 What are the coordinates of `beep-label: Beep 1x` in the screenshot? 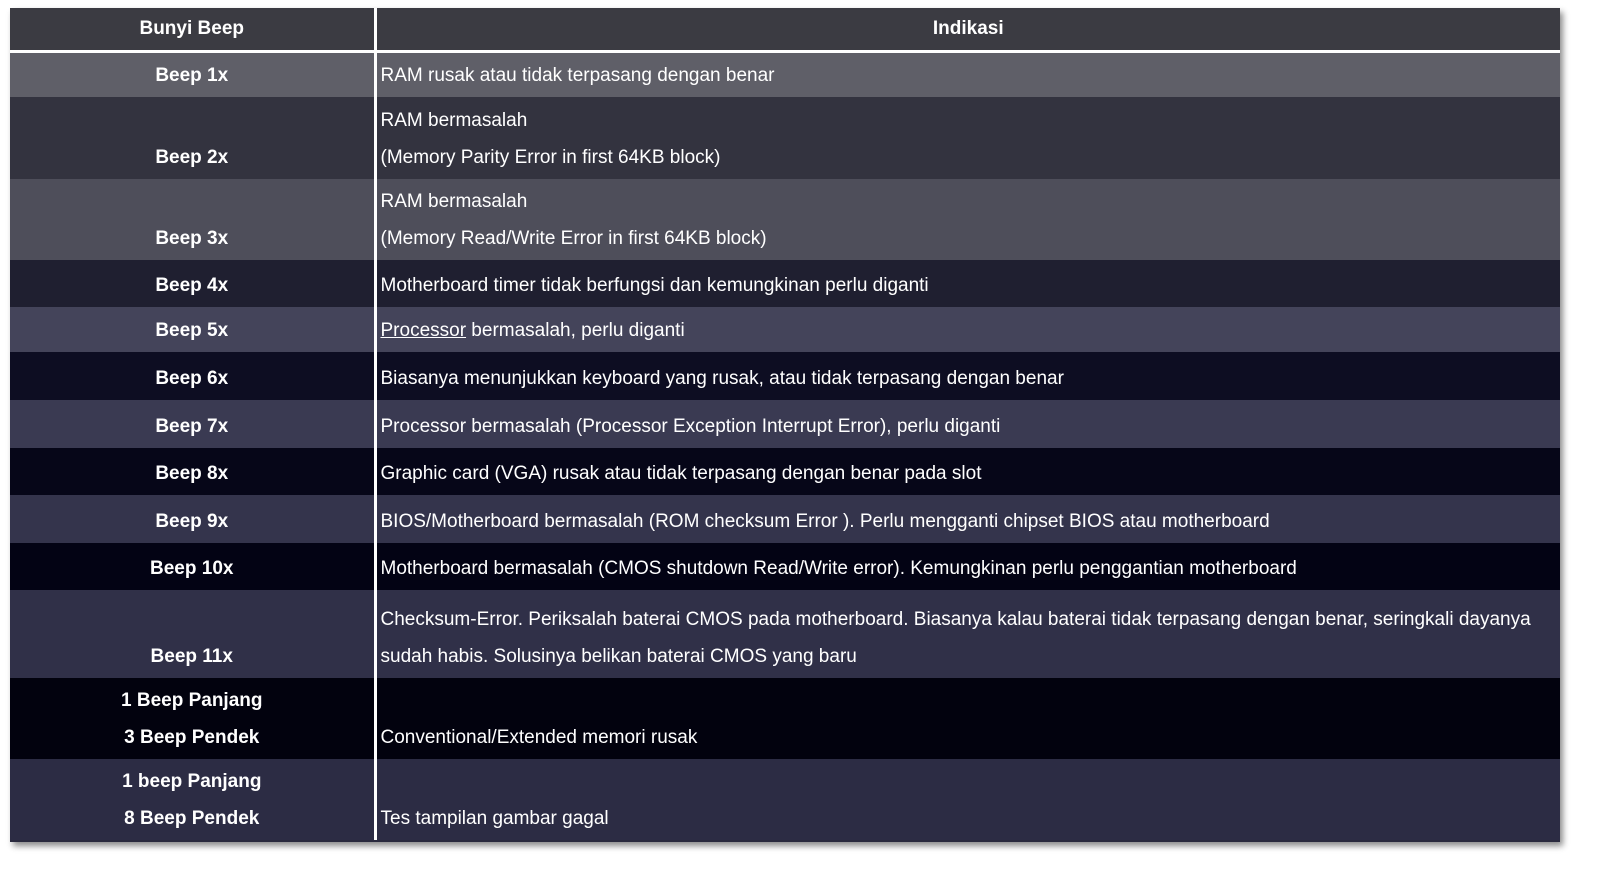 It's located at (192, 75).